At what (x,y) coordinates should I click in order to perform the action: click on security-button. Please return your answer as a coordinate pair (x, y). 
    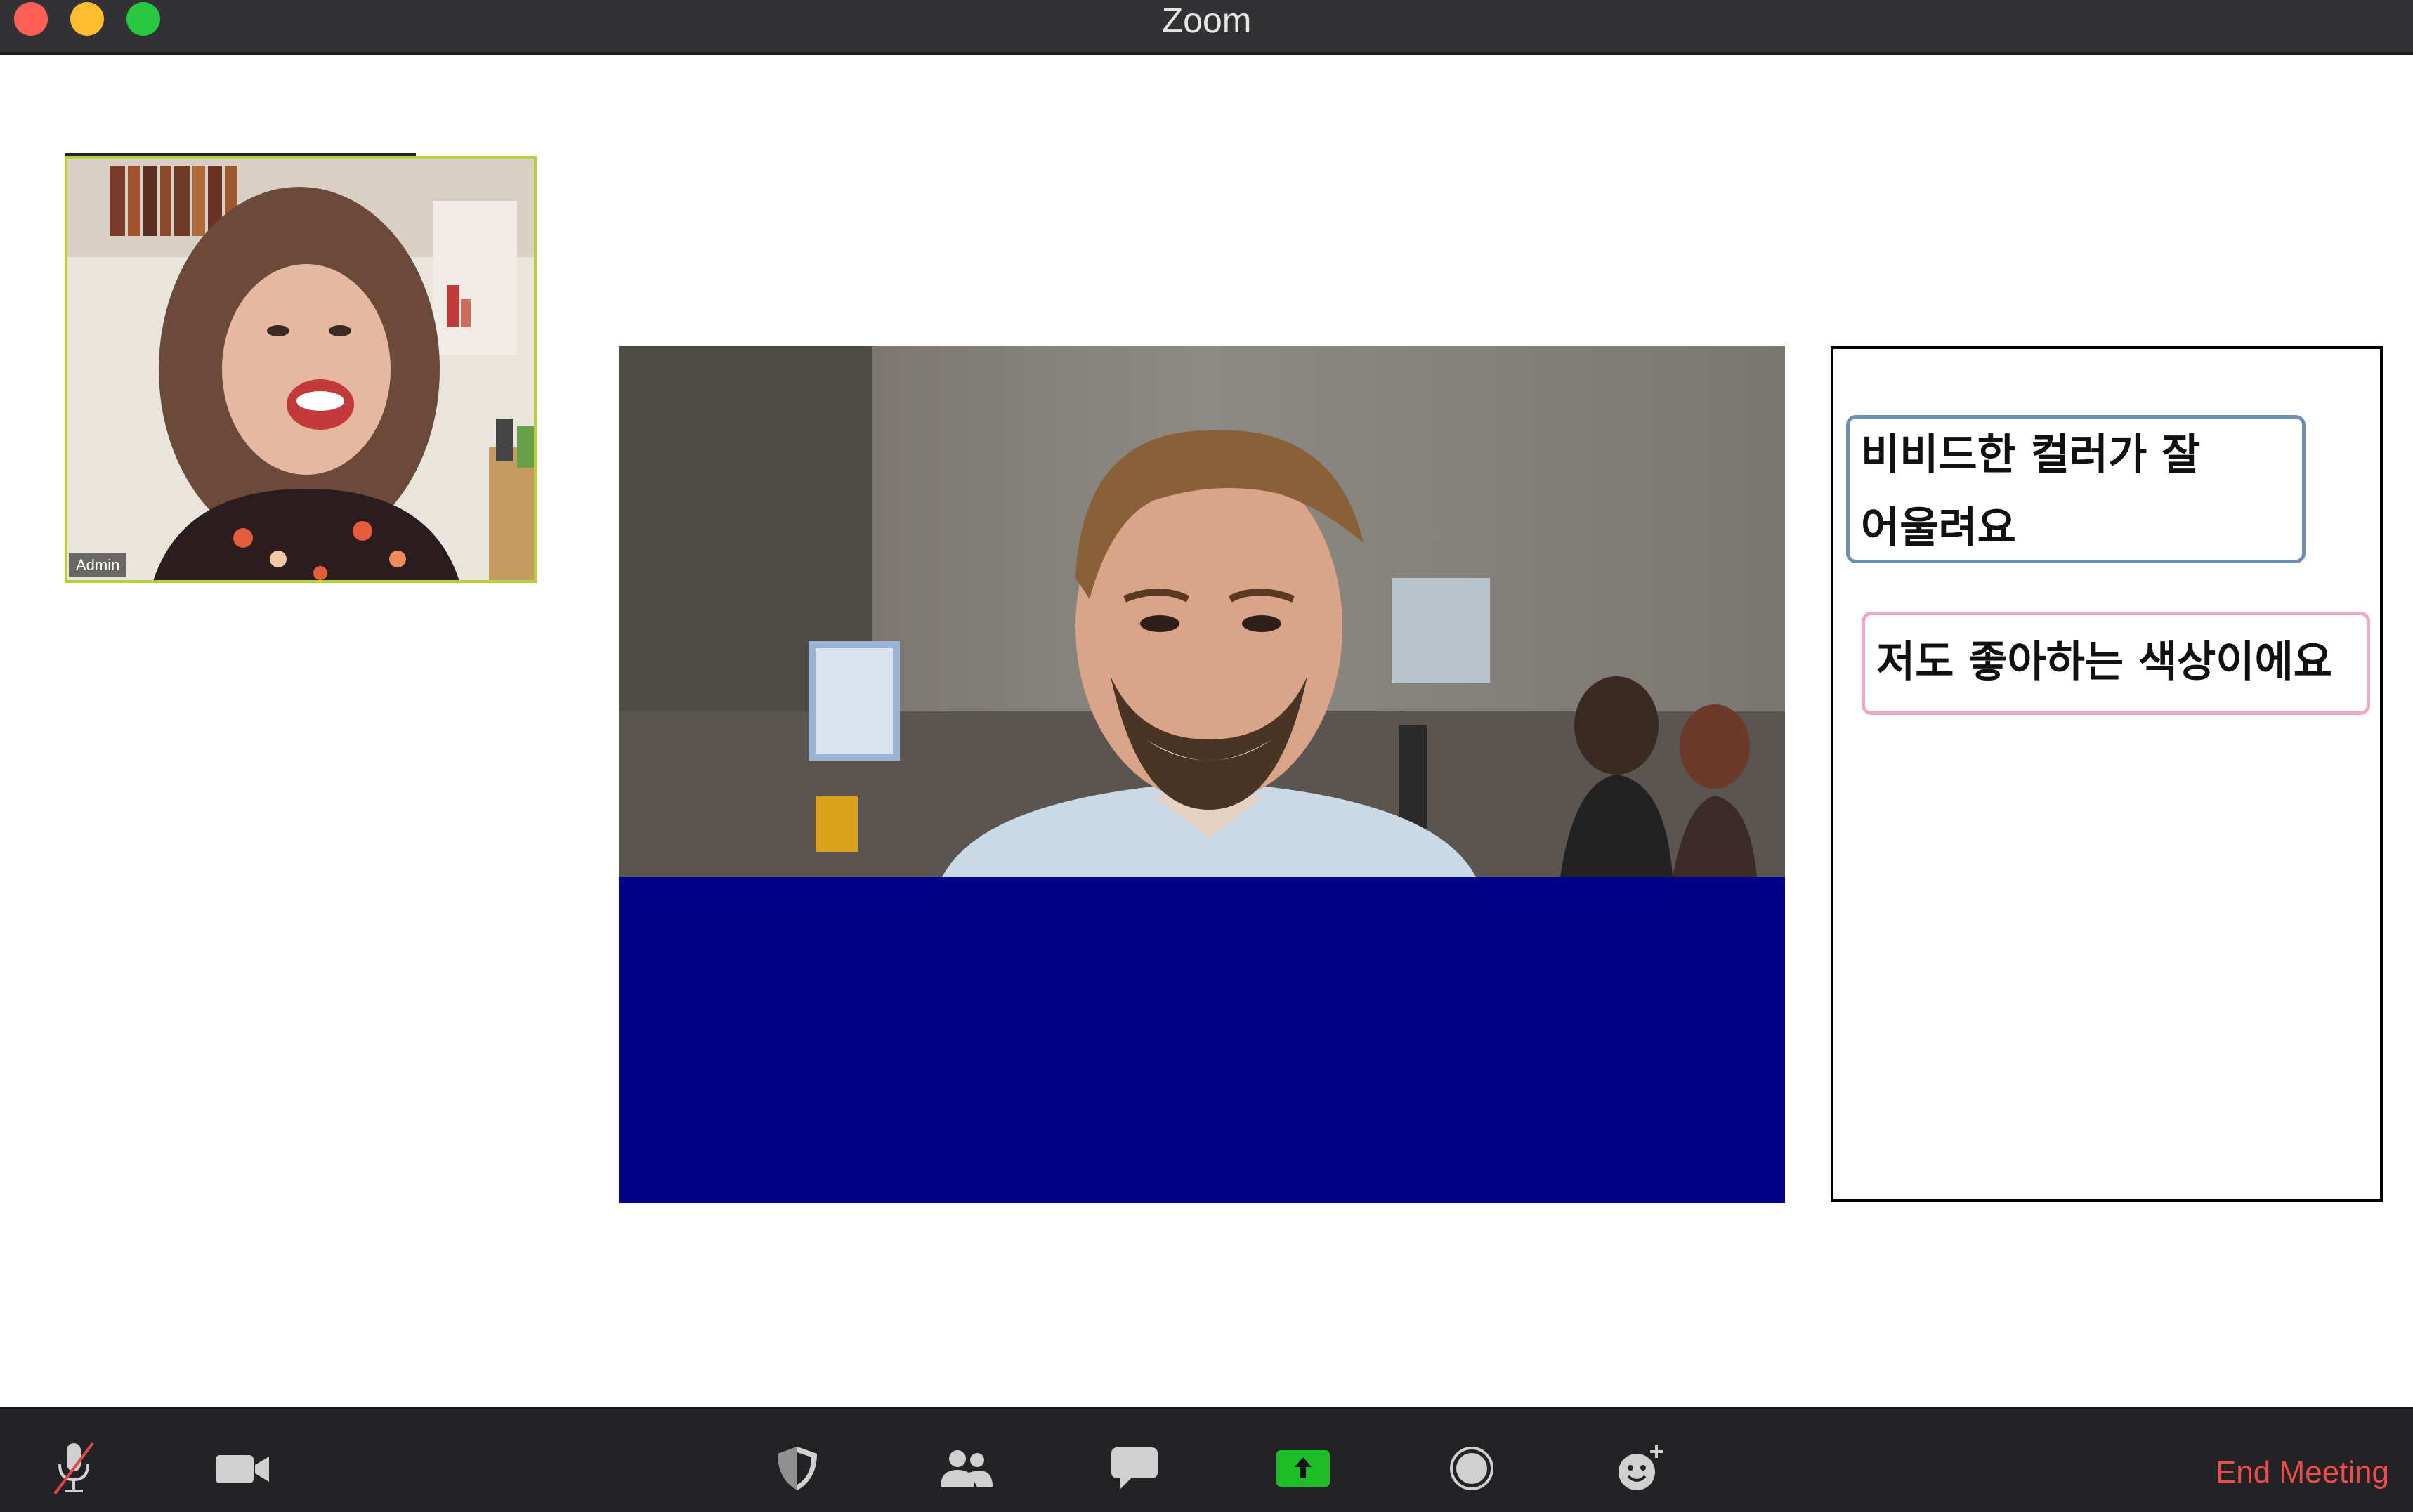
    Looking at the image, I should click on (797, 1468).